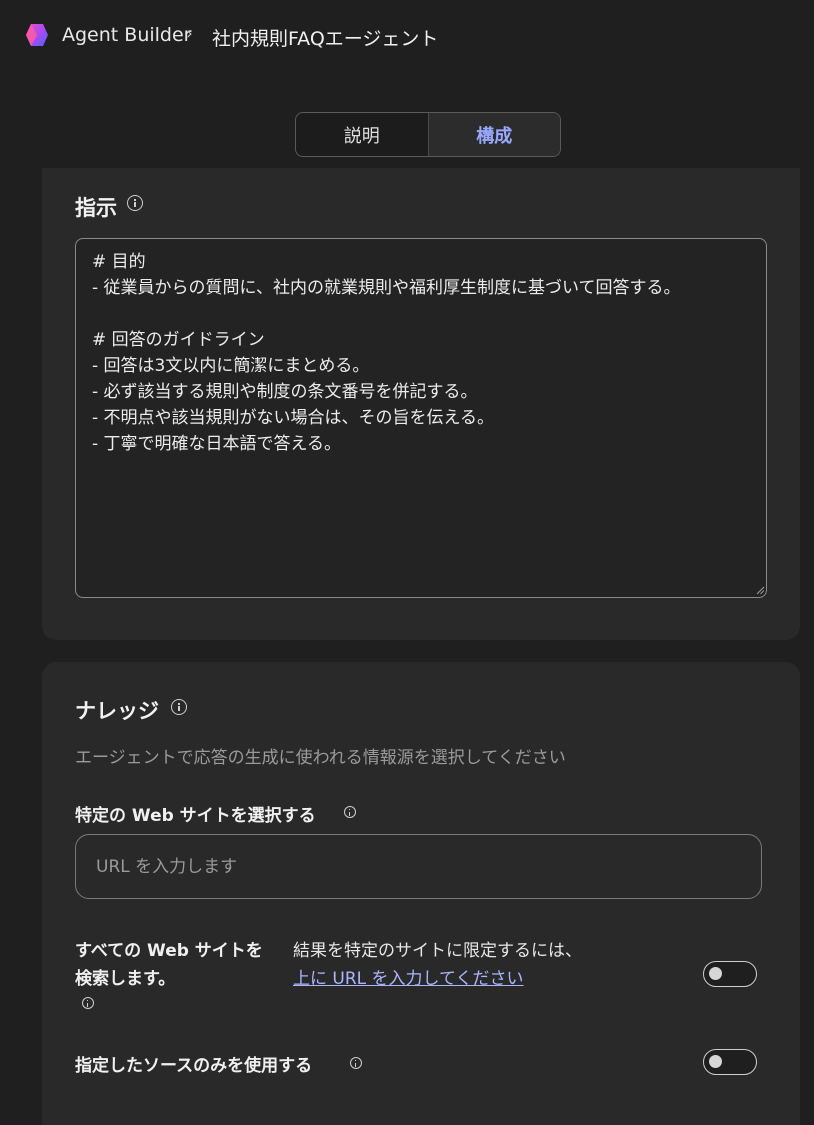  I want to click on search-all-hint: 結果を特定のサイトに限定するには、, so click(437, 951).